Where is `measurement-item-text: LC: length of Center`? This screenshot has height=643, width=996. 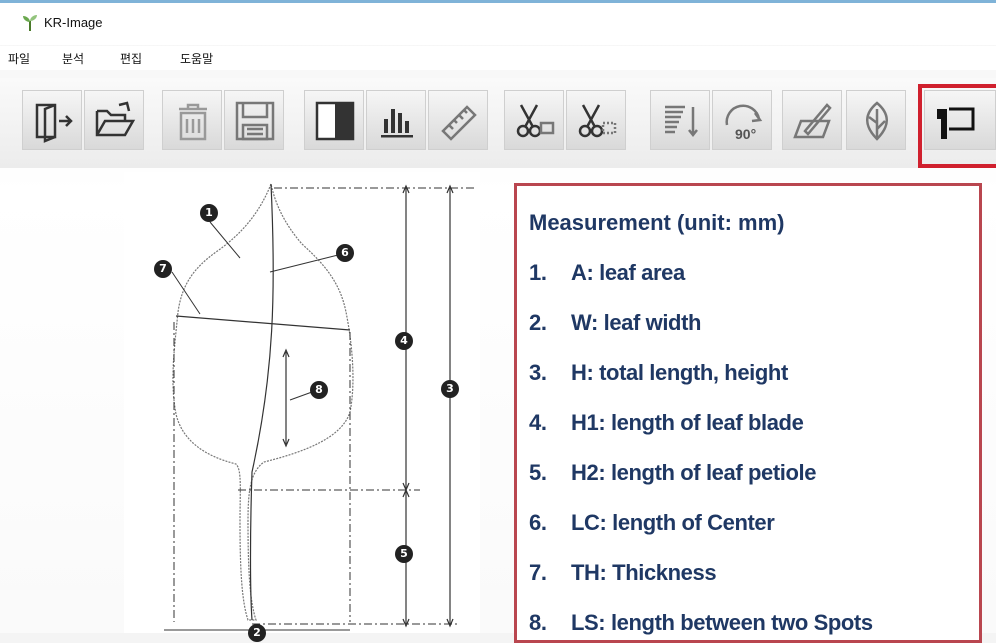 measurement-item-text: LC: length of Center is located at coordinates (673, 522).